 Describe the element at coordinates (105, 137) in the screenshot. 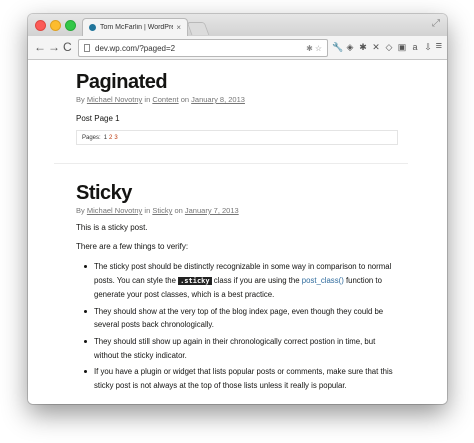

I see `page-current: 1` at that location.